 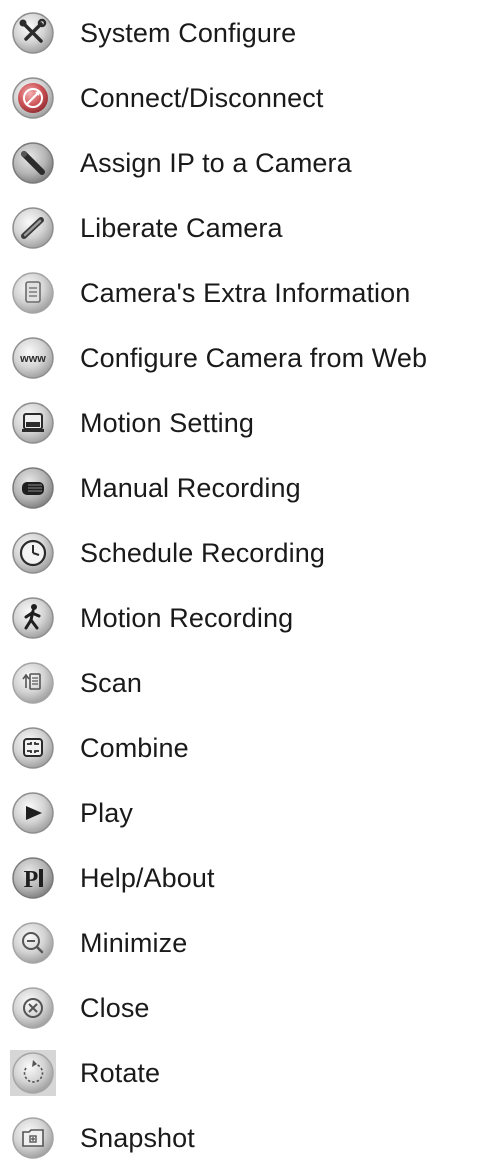 I want to click on legend-label: Scan, so click(x=111, y=683).